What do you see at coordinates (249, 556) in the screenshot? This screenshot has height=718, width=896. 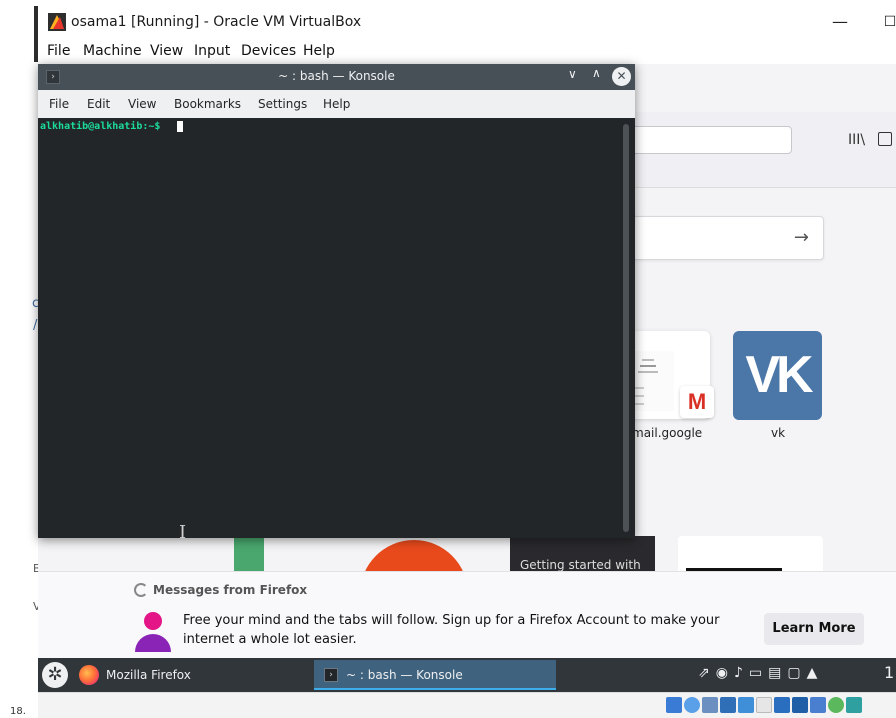 I see `highlight-card` at bounding box center [249, 556].